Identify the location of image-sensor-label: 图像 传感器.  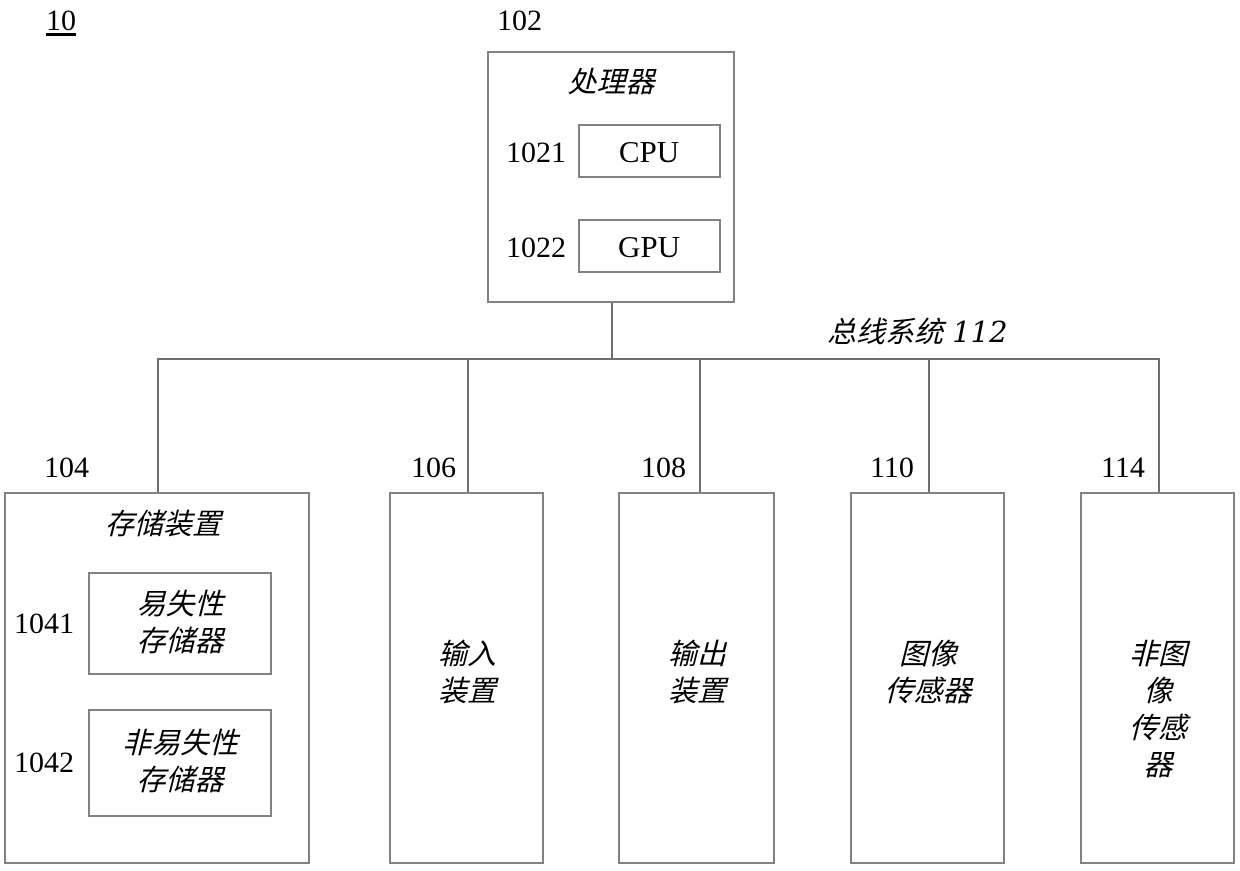
(928, 673).